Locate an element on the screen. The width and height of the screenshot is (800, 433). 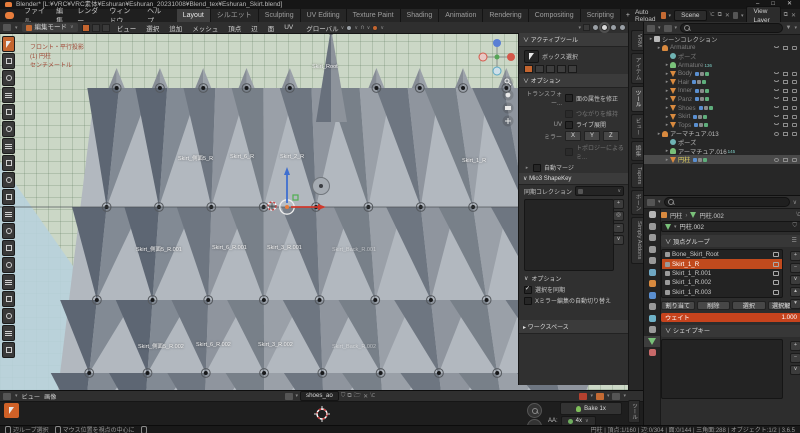
outliner-search-input is located at coordinates (731, 28).